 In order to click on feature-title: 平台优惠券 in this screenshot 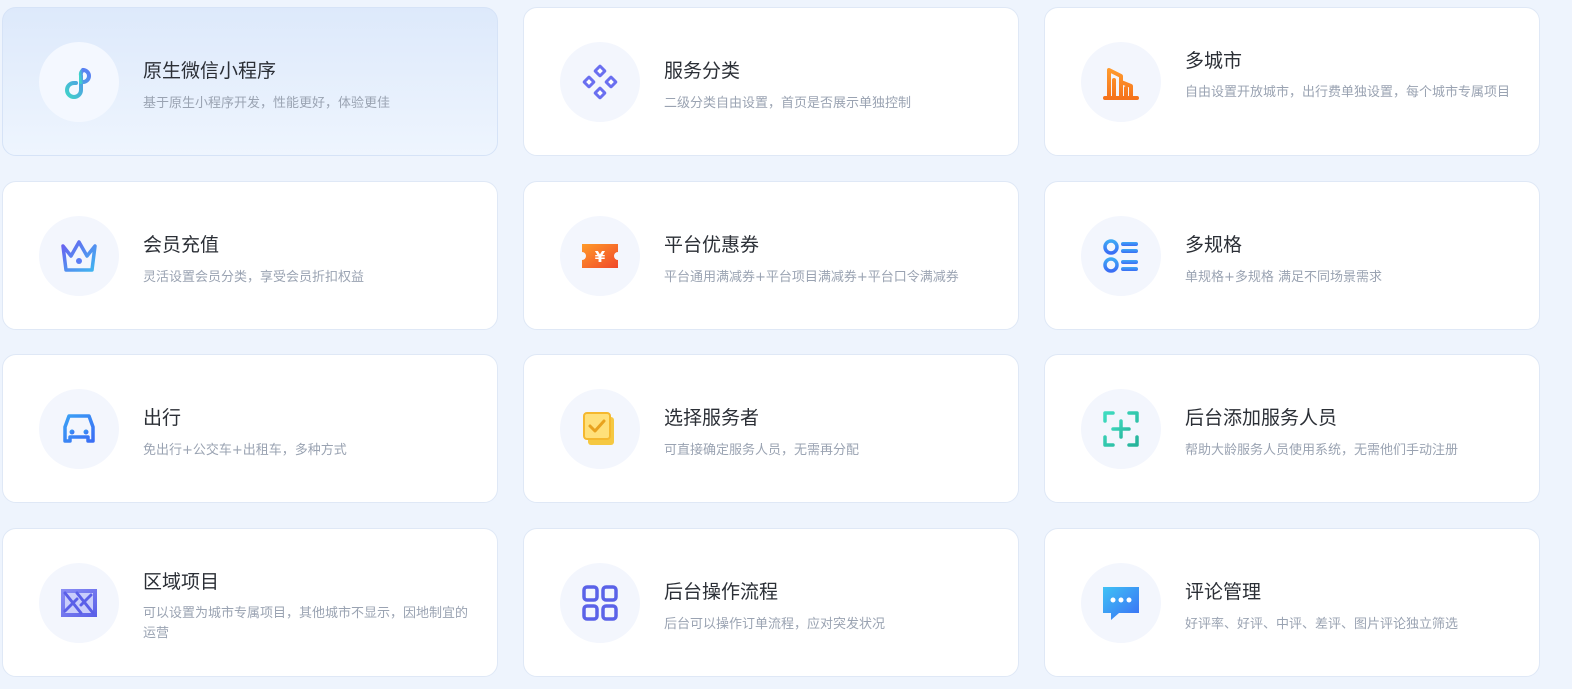, I will do `click(712, 244)`.